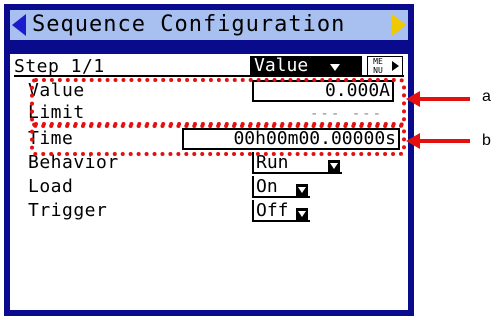  Describe the element at coordinates (218, 139) in the screenshot. I see `annotation-box-b` at that location.